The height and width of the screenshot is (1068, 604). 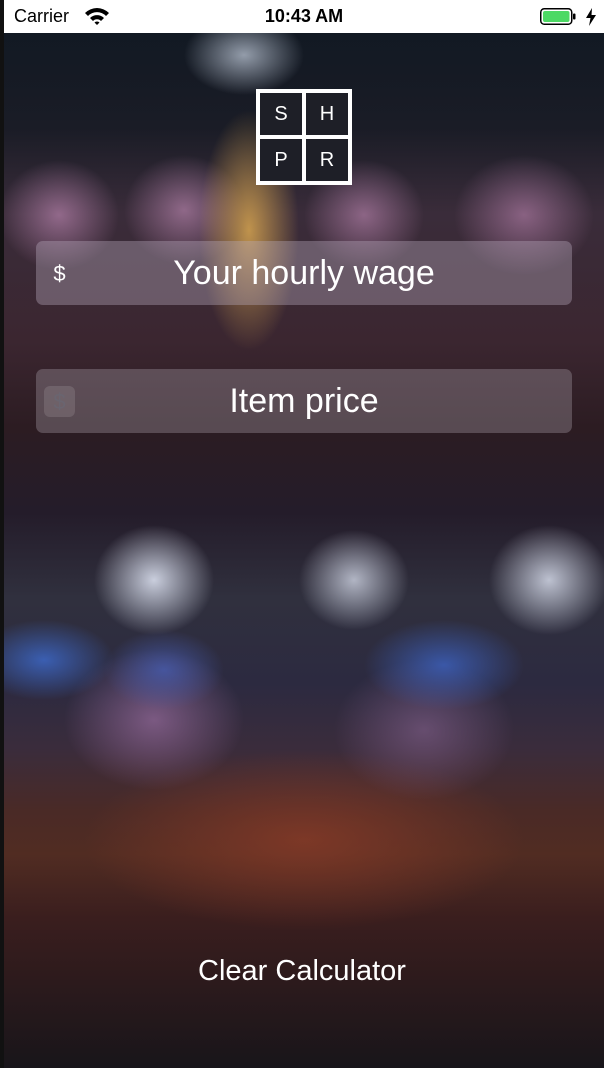 What do you see at coordinates (327, 114) in the screenshot?
I see `logo-letter-h: H` at bounding box center [327, 114].